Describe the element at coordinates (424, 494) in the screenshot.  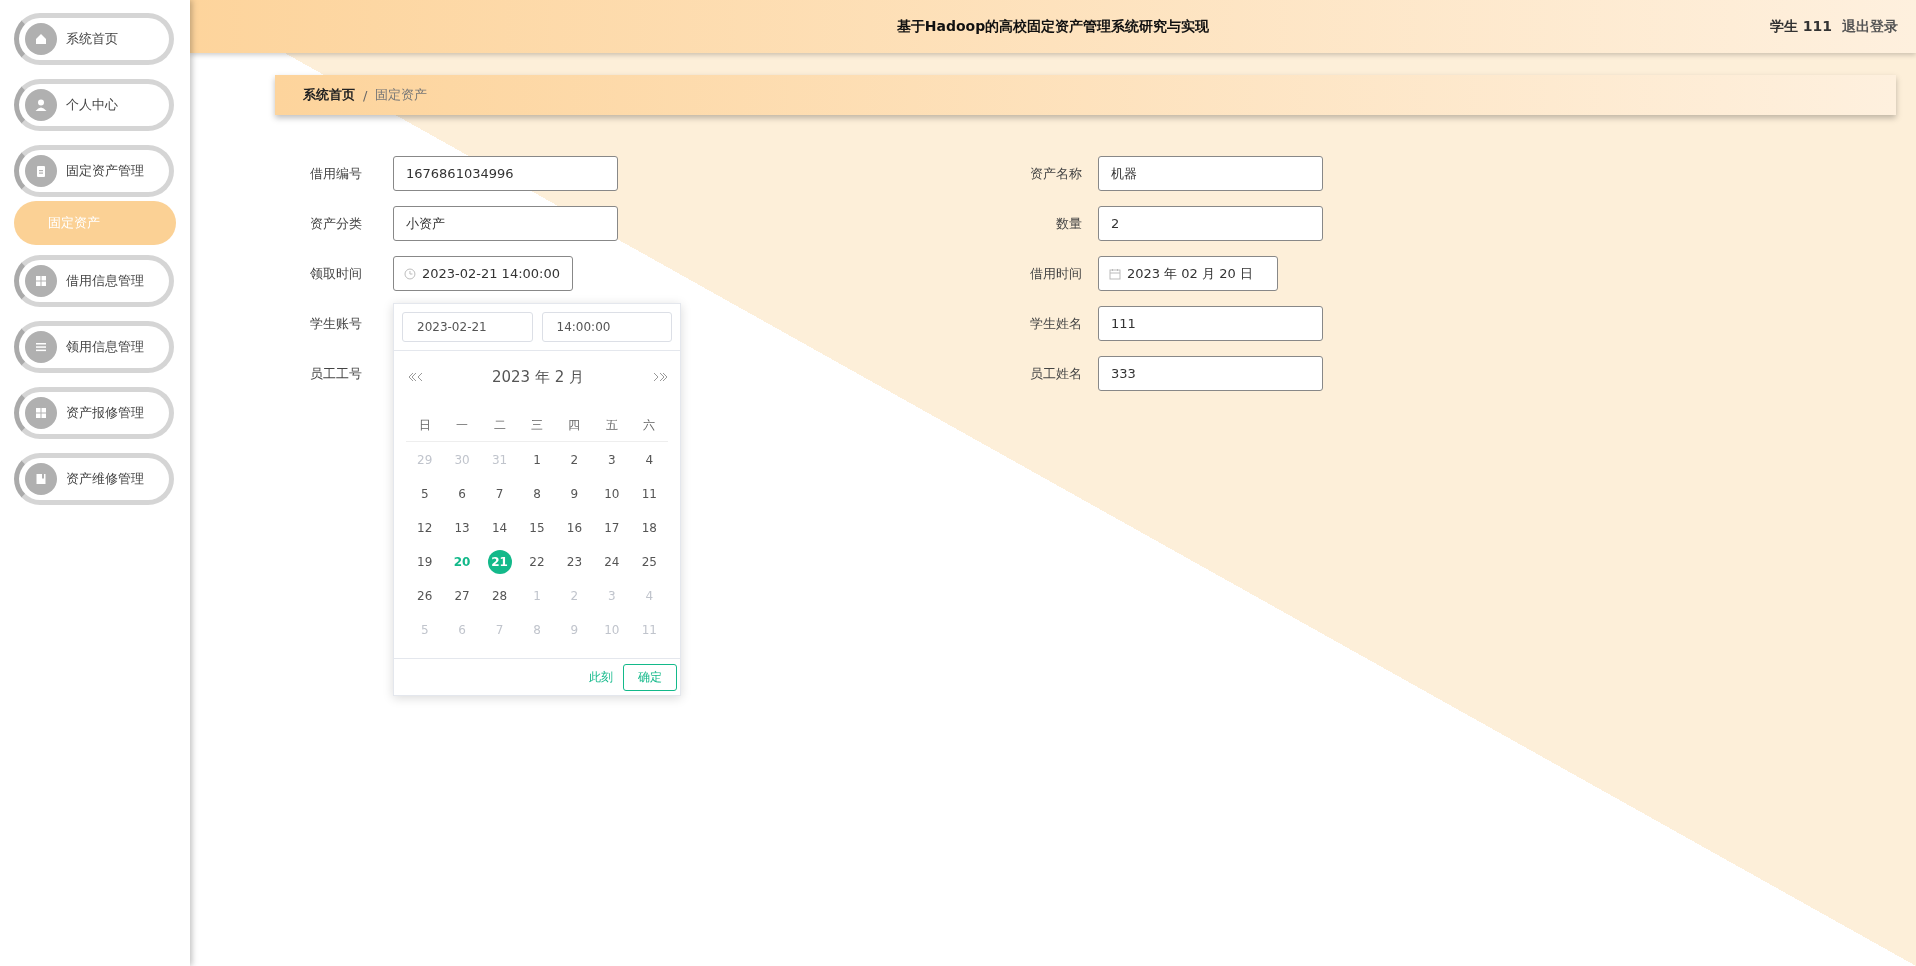
I see `calendar-day: 5` at that location.